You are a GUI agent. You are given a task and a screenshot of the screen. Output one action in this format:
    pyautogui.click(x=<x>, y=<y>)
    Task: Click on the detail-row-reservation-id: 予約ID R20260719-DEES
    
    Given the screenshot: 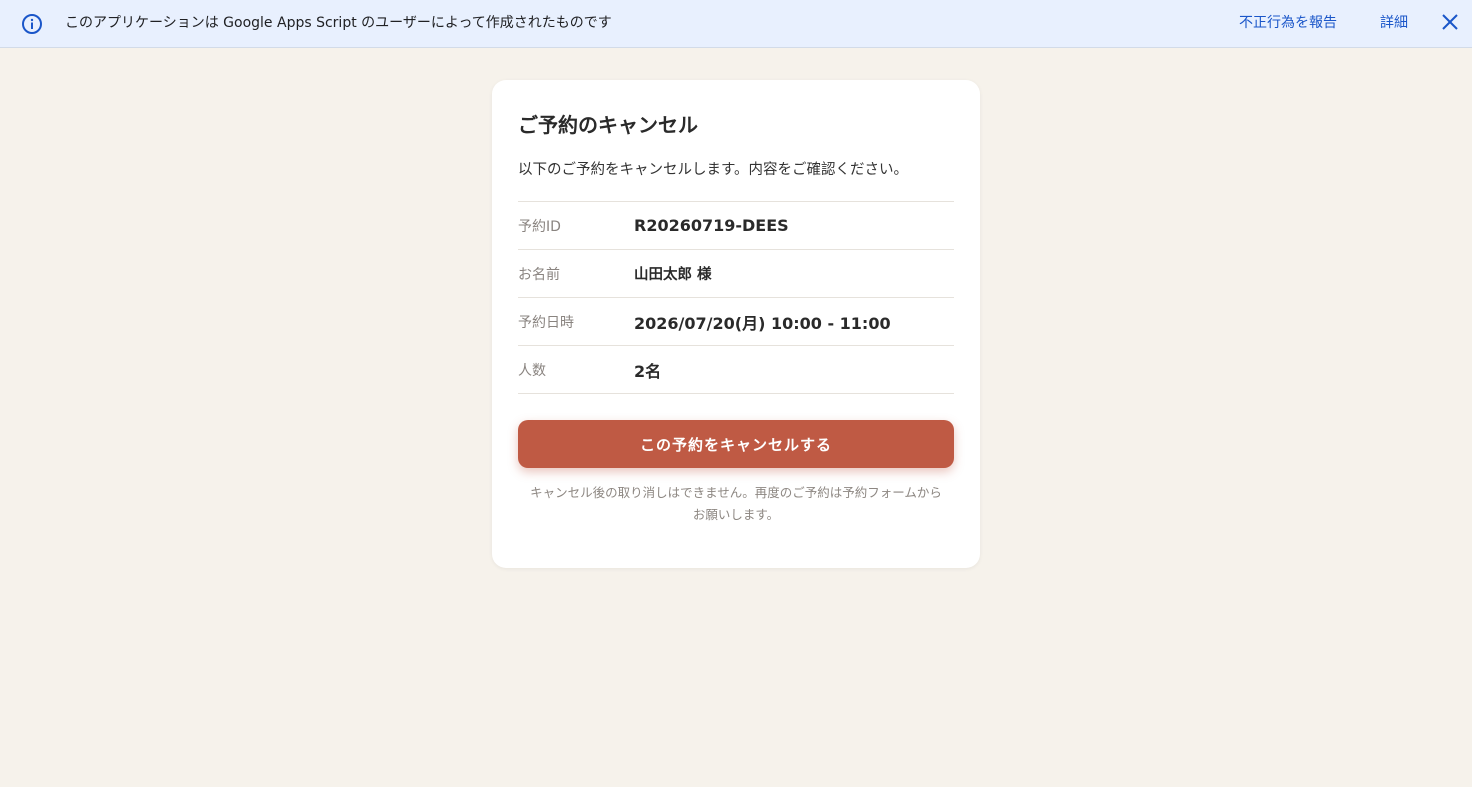 What is the action you would take?
    pyautogui.click(x=736, y=226)
    